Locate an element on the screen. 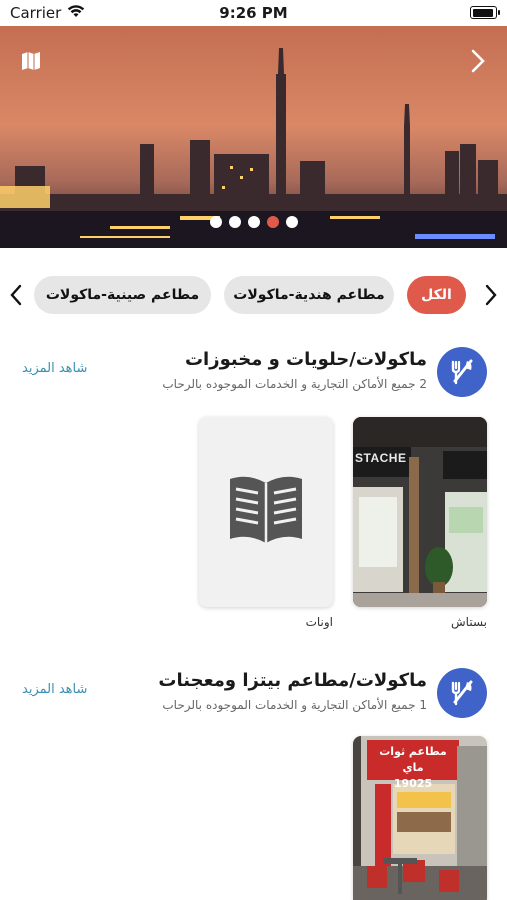  section-title: ماكولات/حلويات و مخبوزات is located at coordinates (305, 359).